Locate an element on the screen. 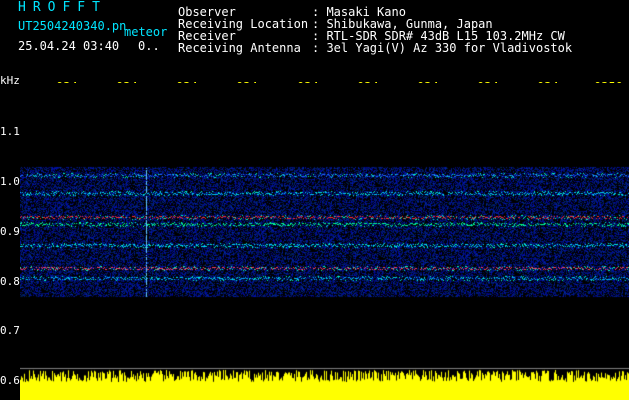 The width and height of the screenshot is (629, 400). header-datetime-suffix: 0.. is located at coordinates (149, 46).